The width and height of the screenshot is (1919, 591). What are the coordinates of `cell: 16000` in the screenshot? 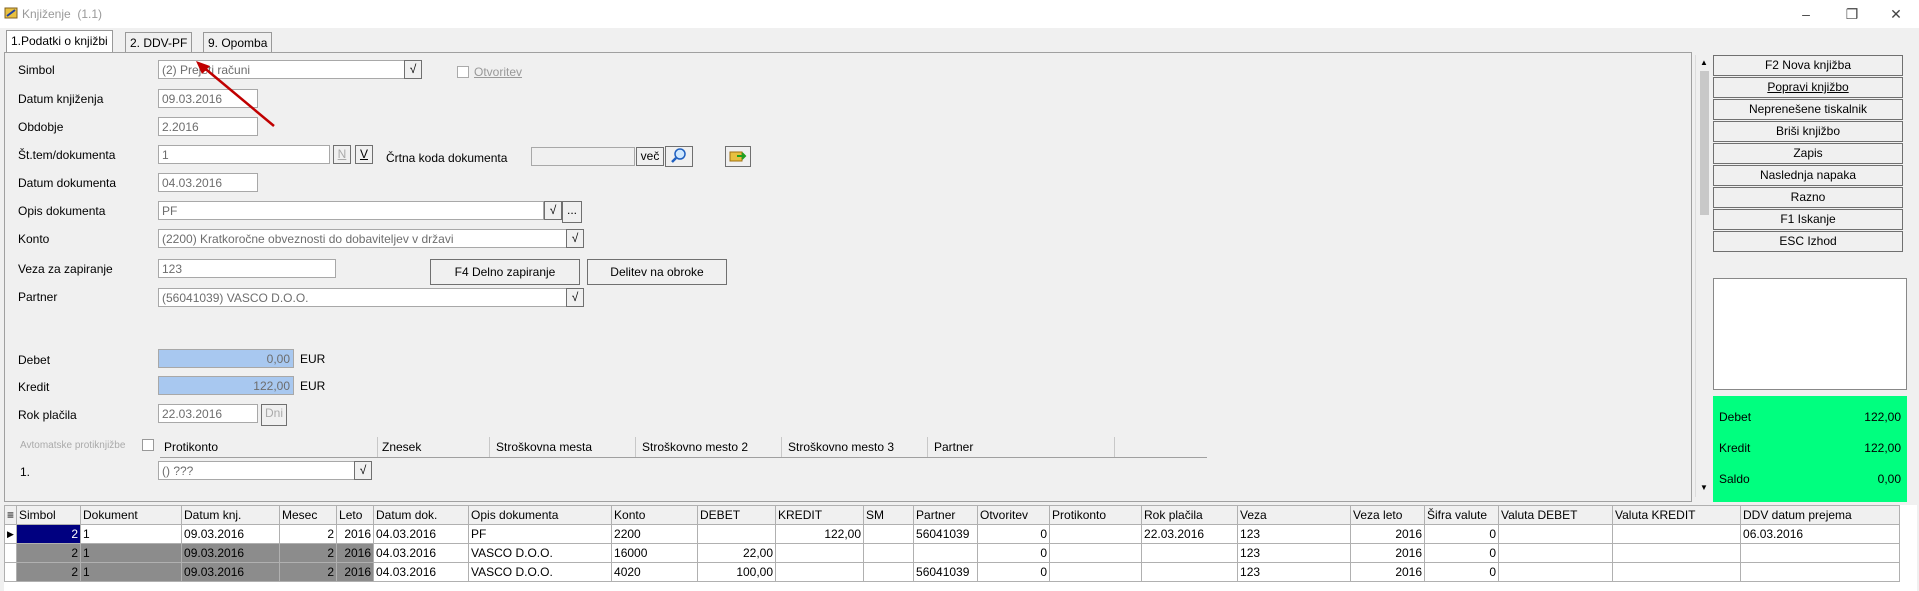 It's located at (655, 553).